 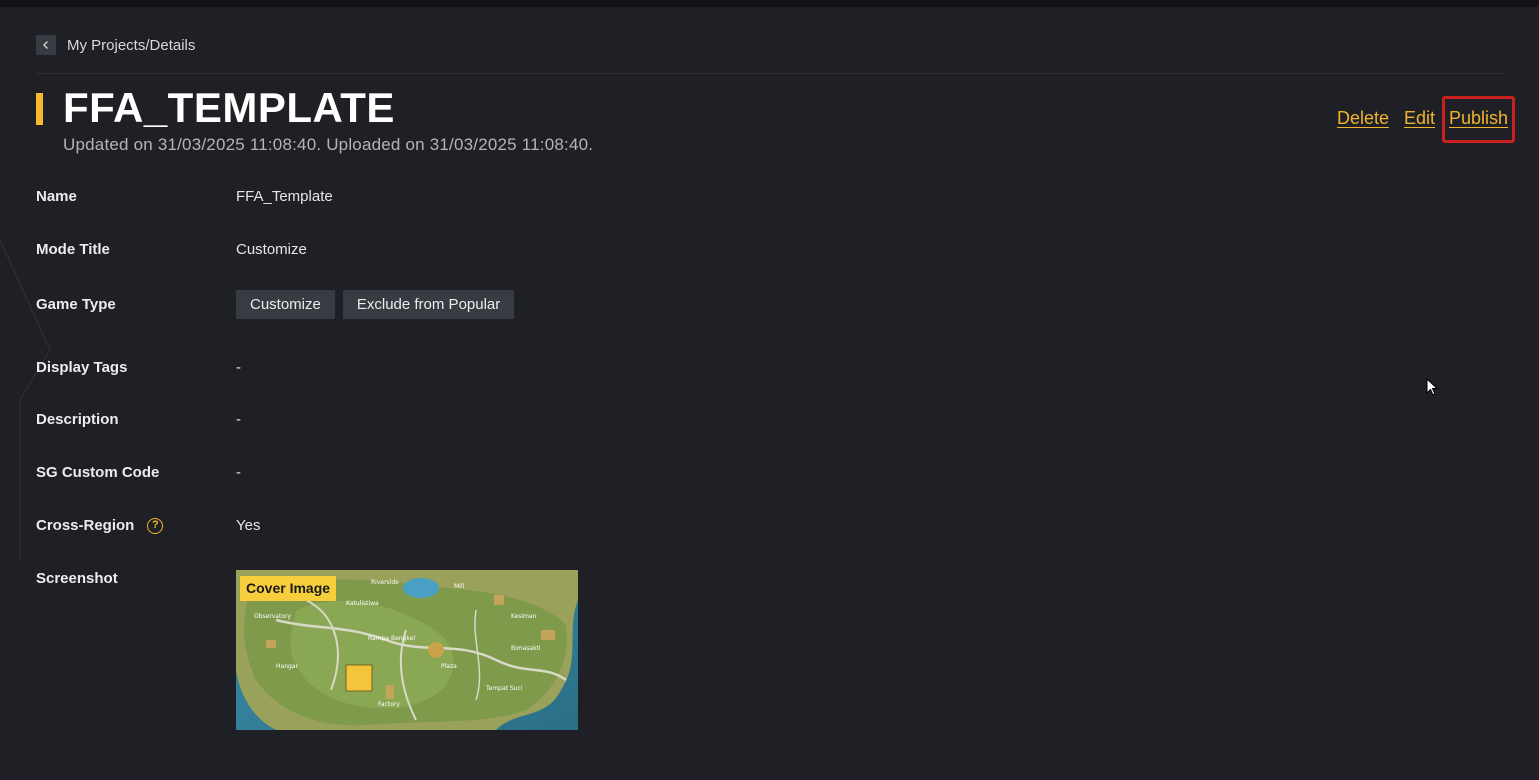 I want to click on detail-row-description: Description -, so click(x=138, y=419).